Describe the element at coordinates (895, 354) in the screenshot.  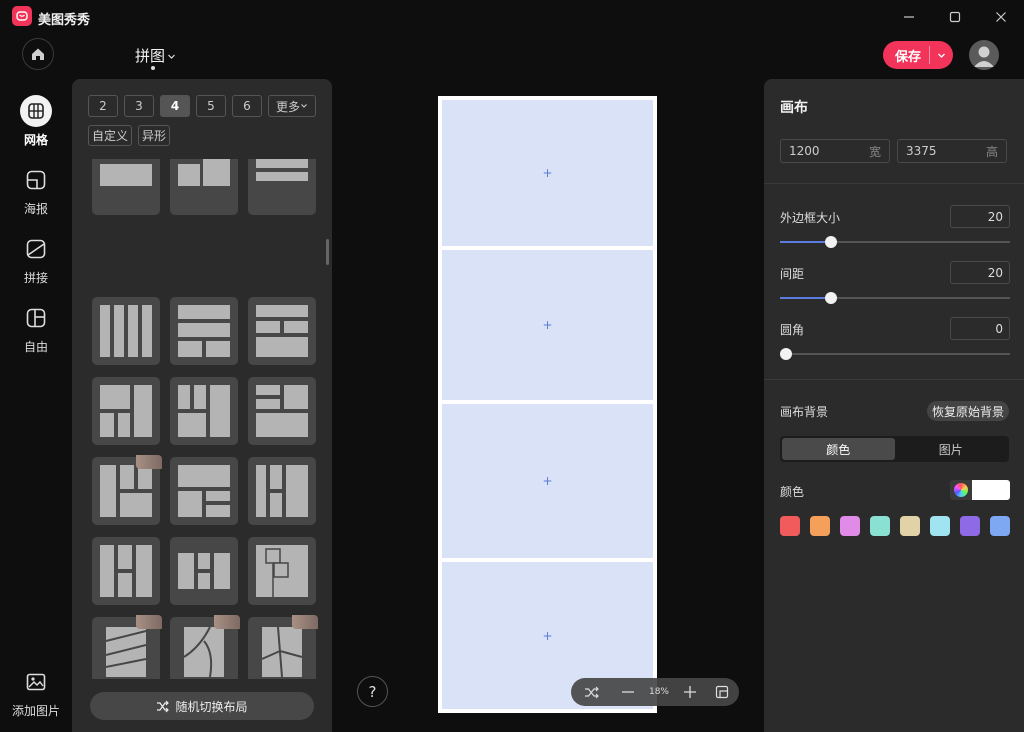
I see `corner-radius-slider` at that location.